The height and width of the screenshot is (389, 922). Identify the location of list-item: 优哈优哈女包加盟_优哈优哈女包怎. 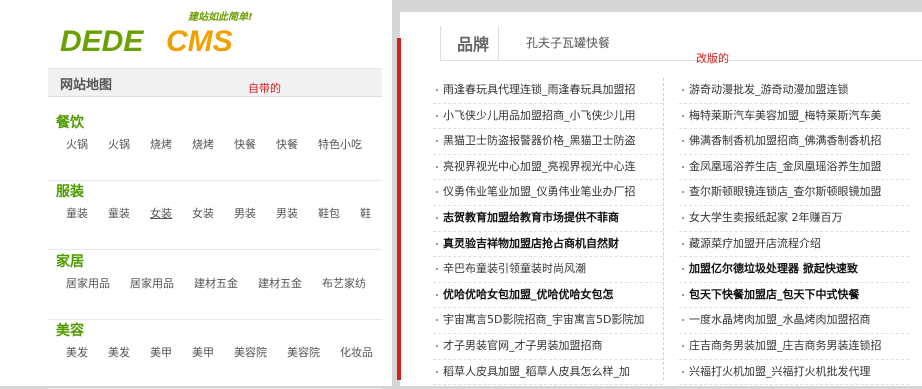
(548, 296).